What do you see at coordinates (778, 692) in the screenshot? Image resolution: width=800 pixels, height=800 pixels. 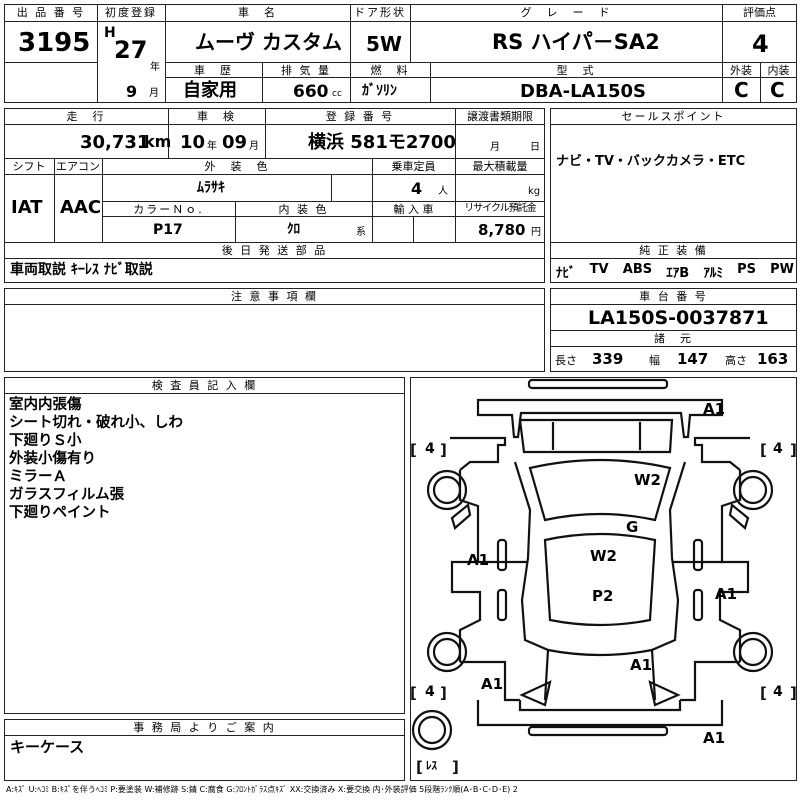 I see `tire-rear-right: 4` at bounding box center [778, 692].